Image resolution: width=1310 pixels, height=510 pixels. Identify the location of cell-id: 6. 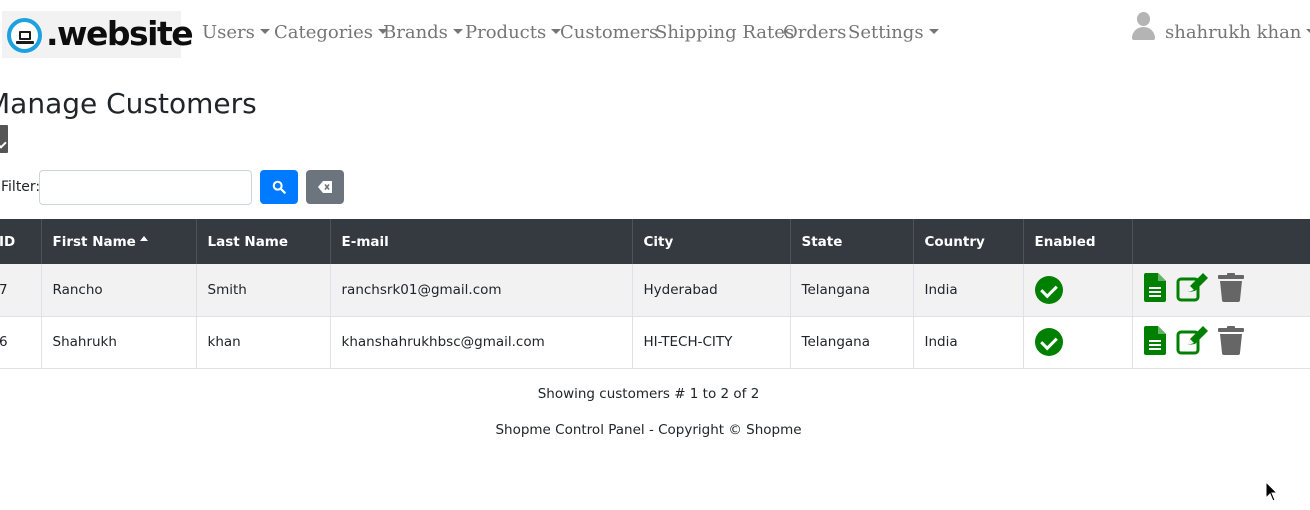
(21, 342).